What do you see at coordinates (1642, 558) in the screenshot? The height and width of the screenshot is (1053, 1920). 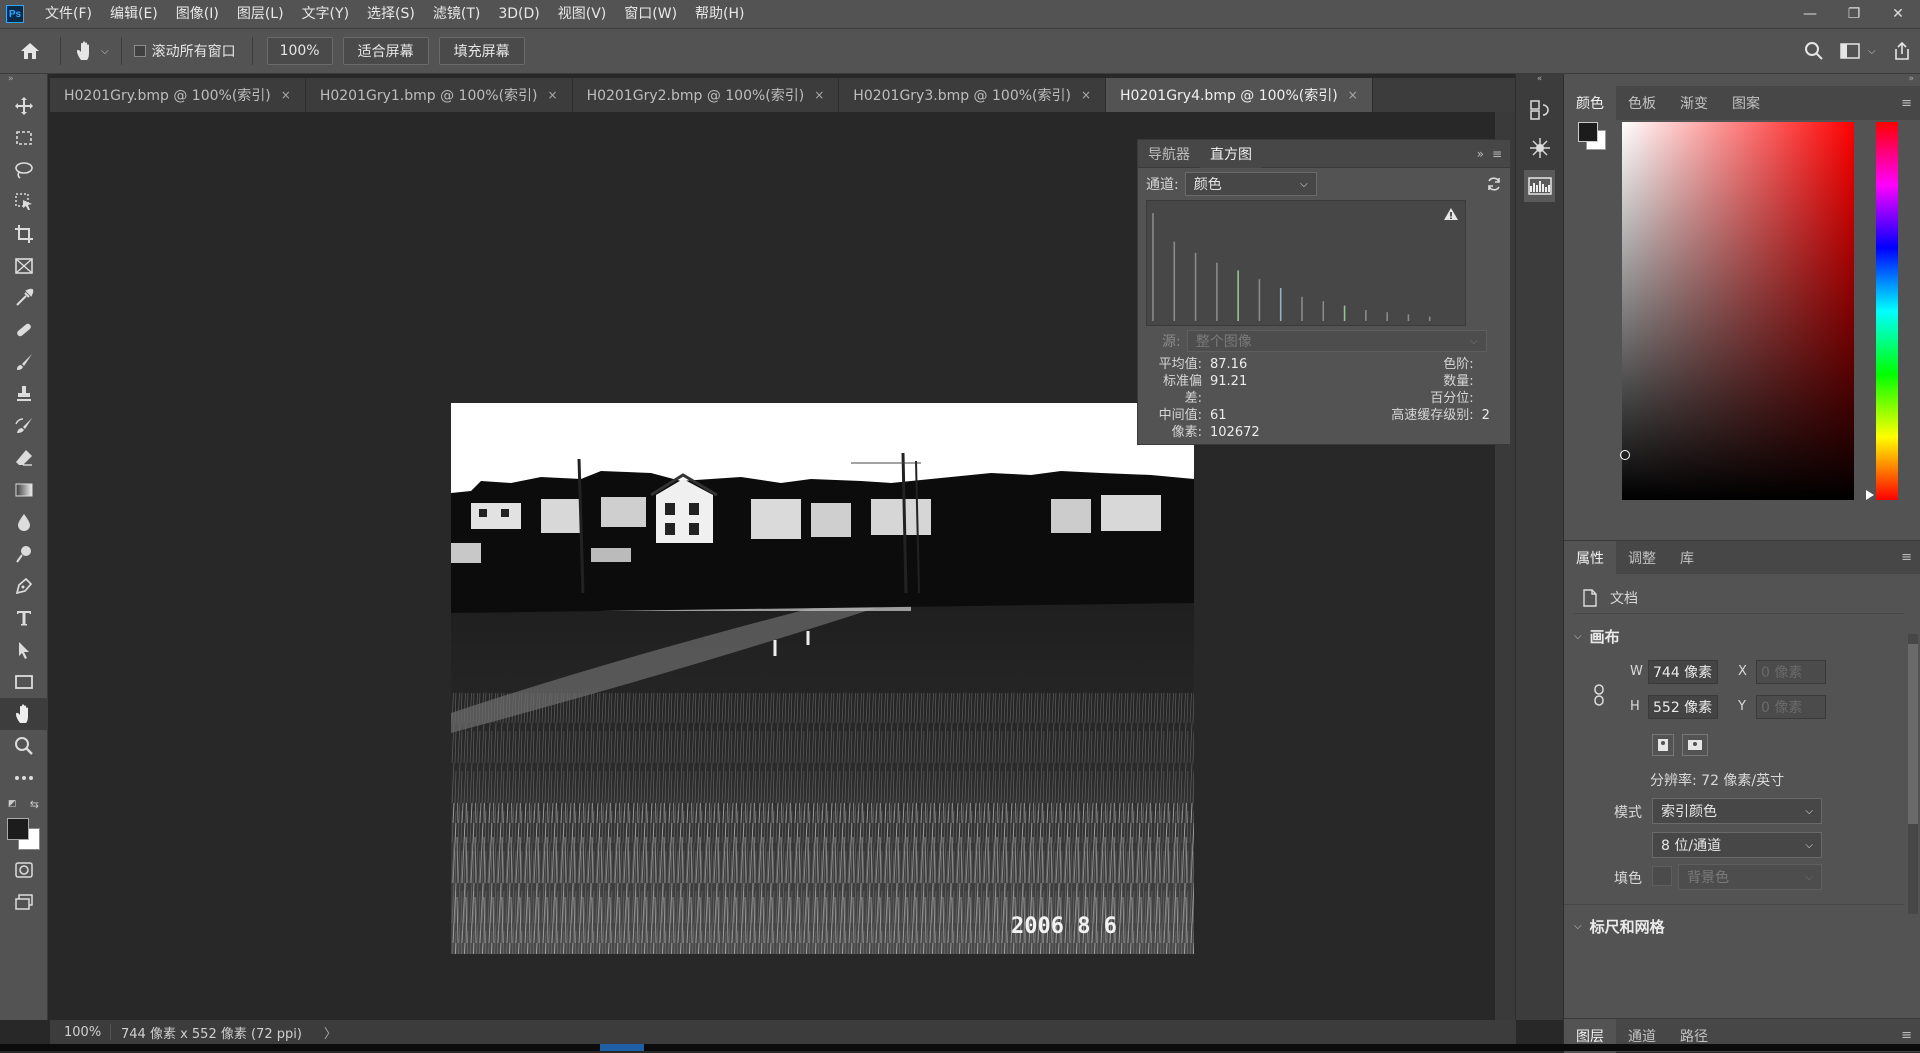 I see `panel-tab: 调整` at bounding box center [1642, 558].